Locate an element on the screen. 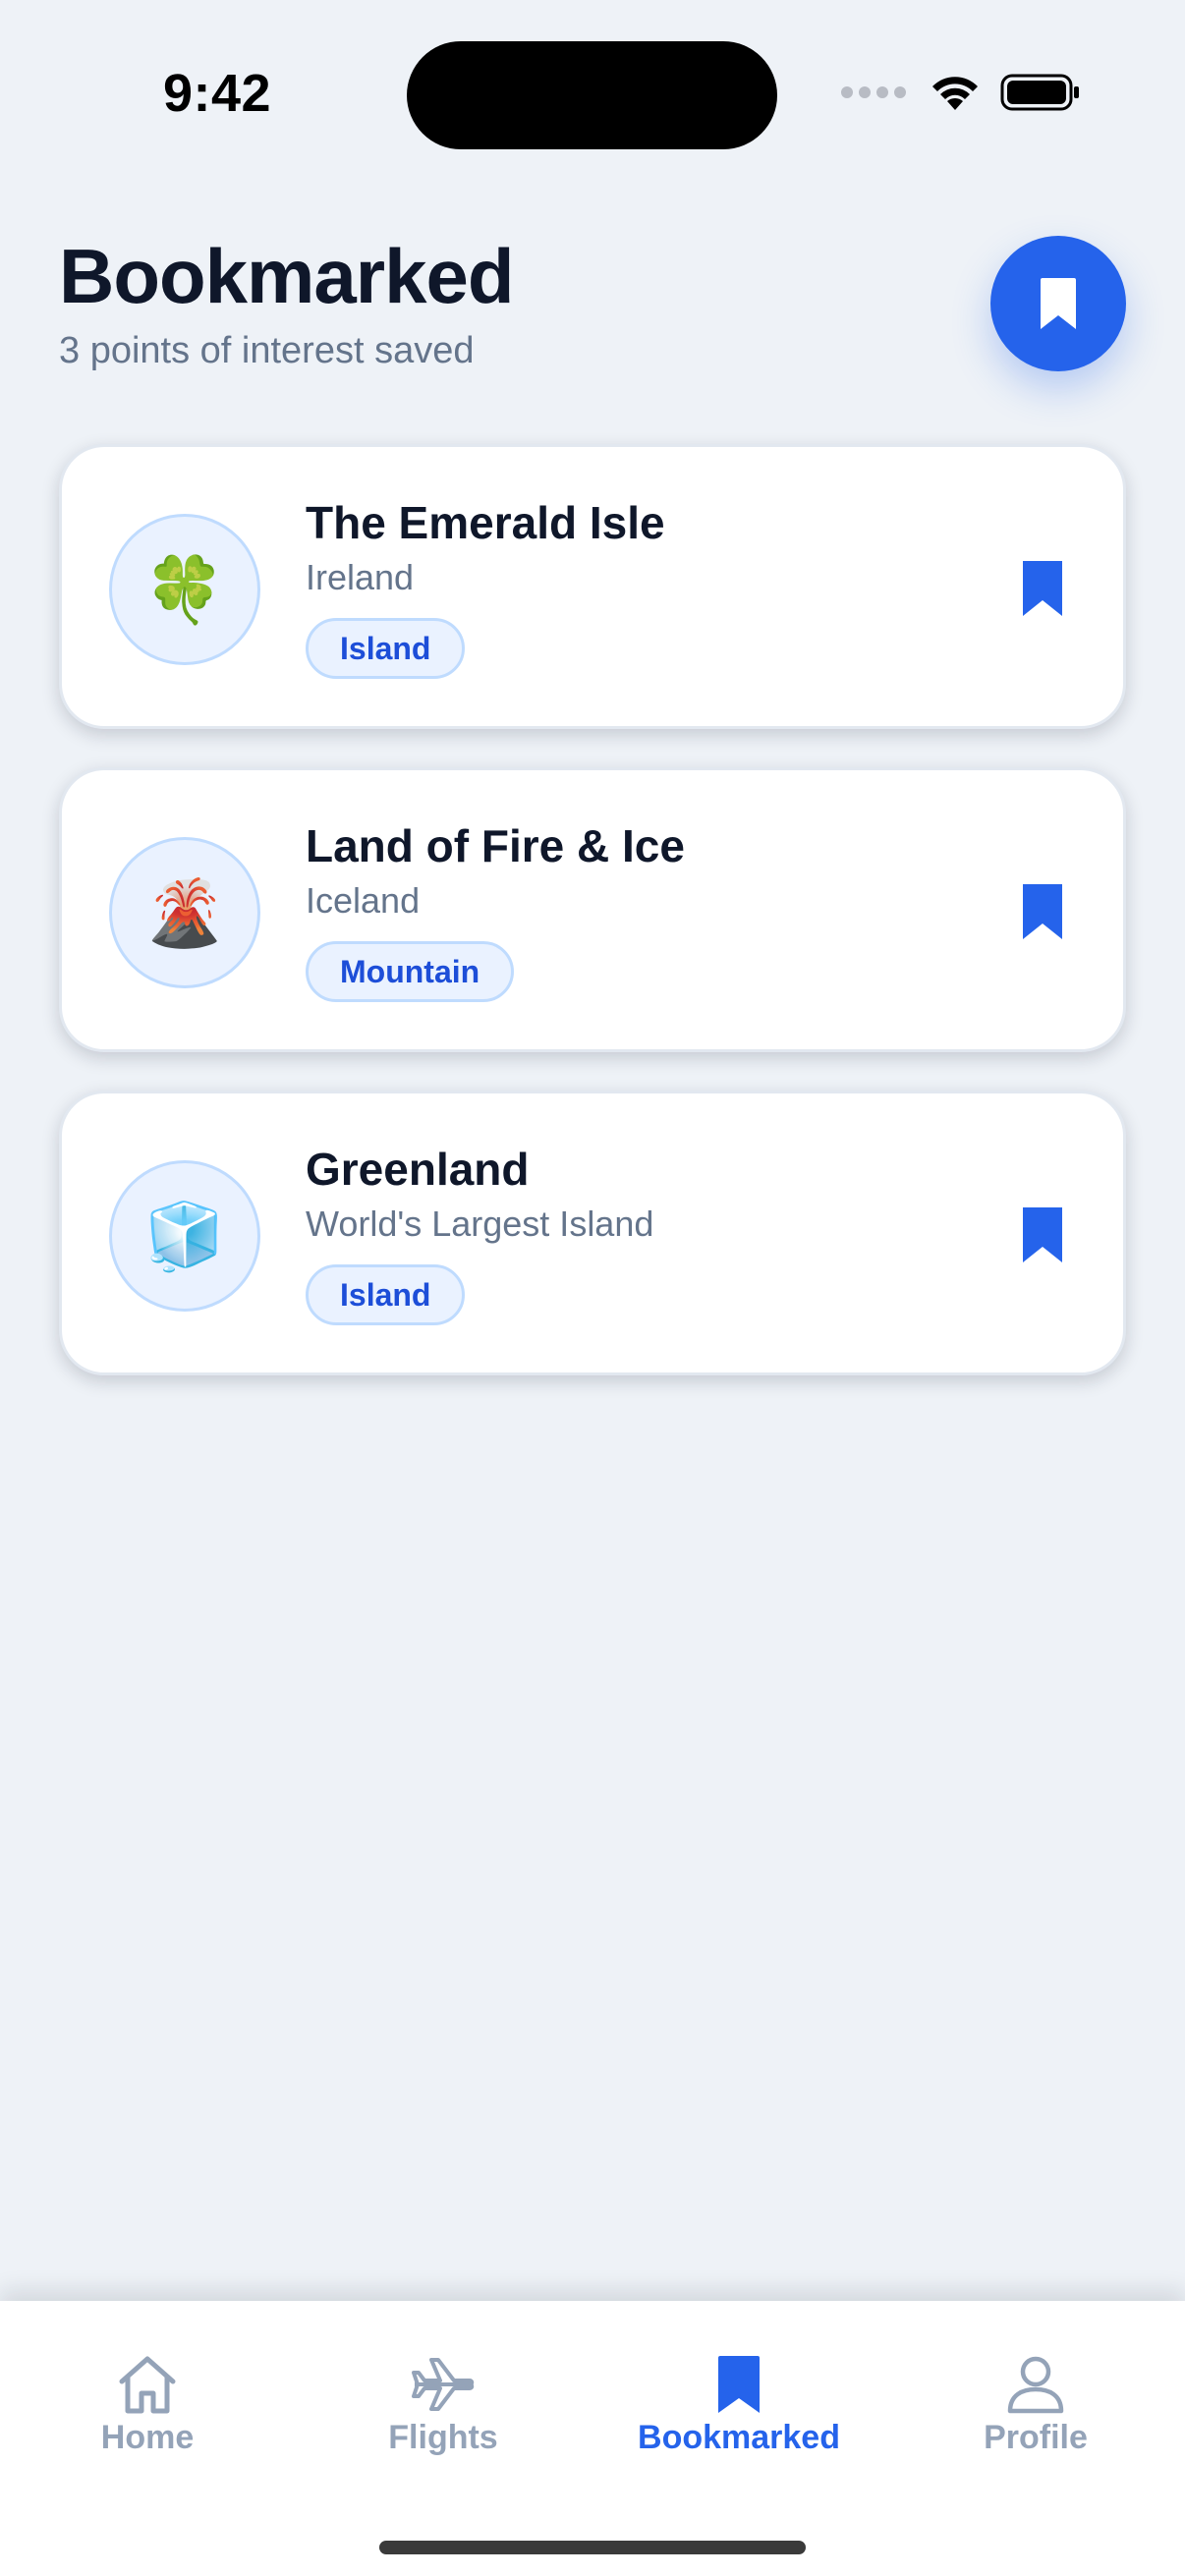 The height and width of the screenshot is (2576, 1185). home-indicator is located at coordinates (592, 2547).